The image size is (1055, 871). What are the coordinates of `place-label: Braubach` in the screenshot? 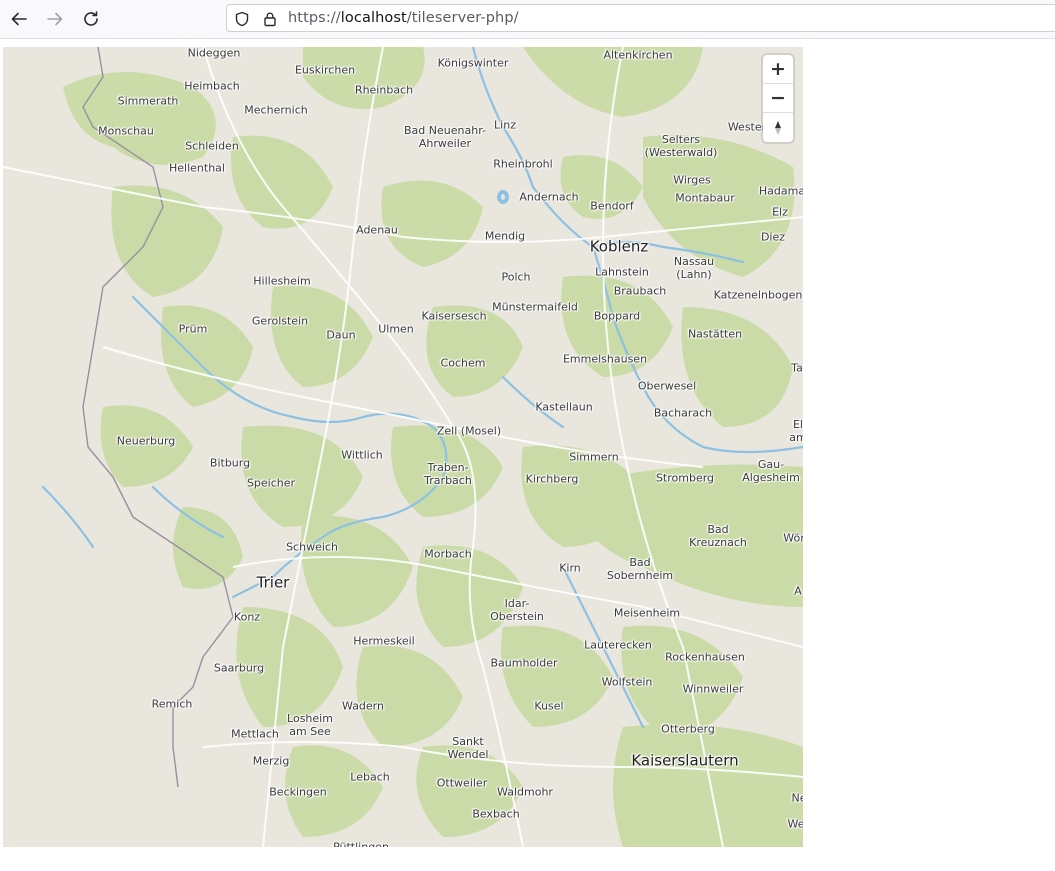 It's located at (640, 291).